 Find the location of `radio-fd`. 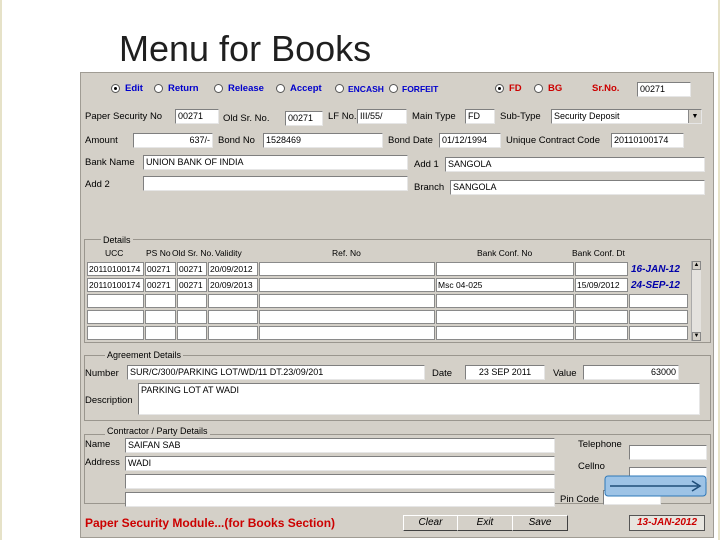

radio-fd is located at coordinates (499, 88).